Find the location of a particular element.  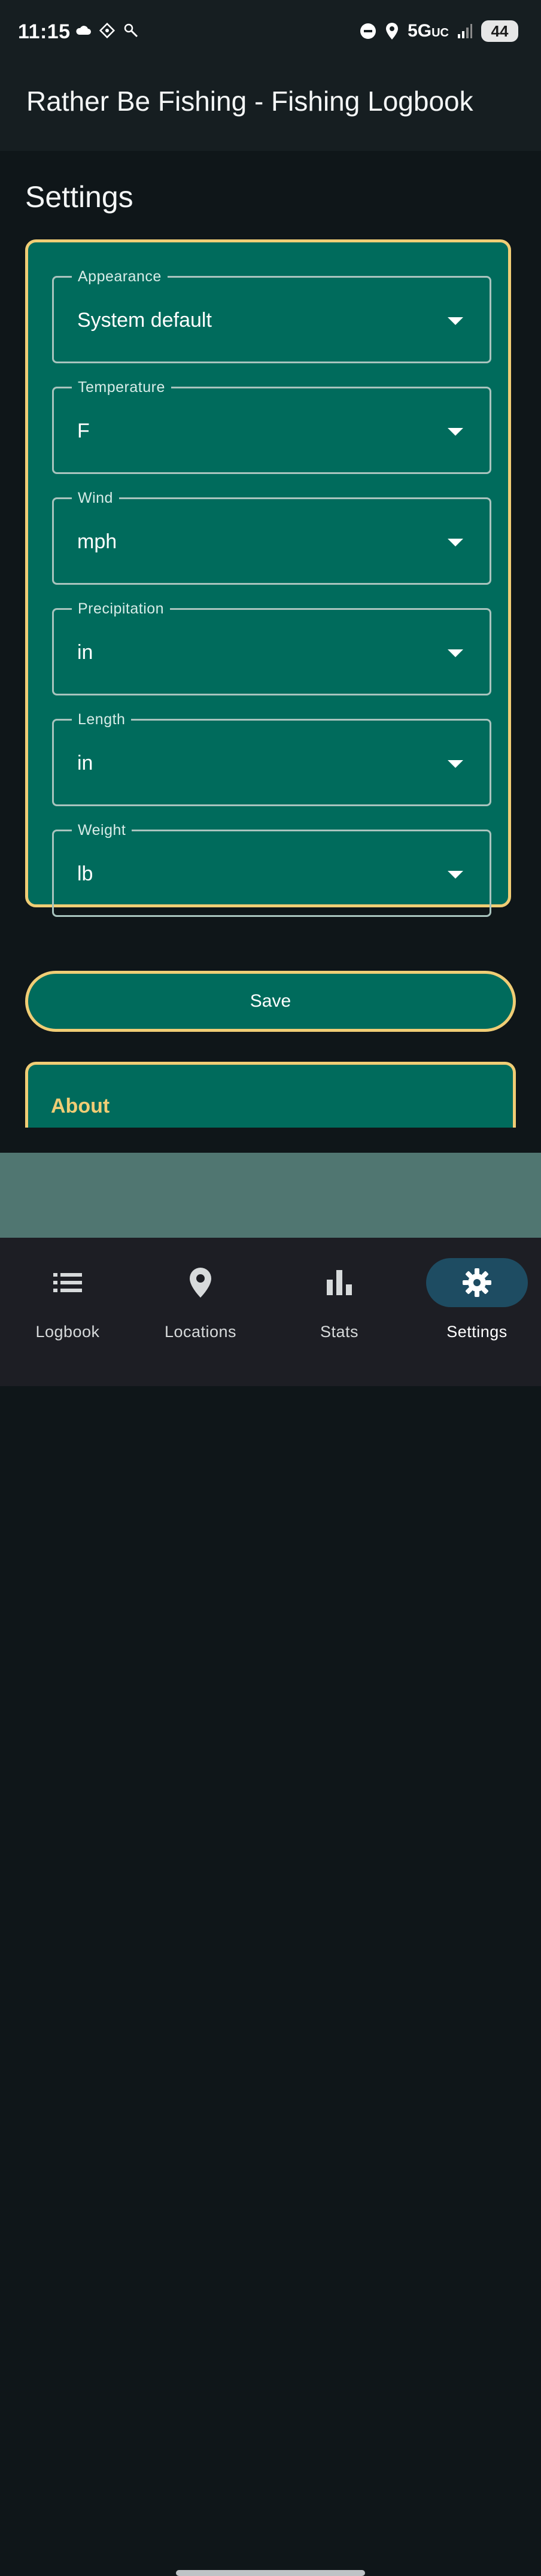

save-button: Save is located at coordinates (270, 1001).